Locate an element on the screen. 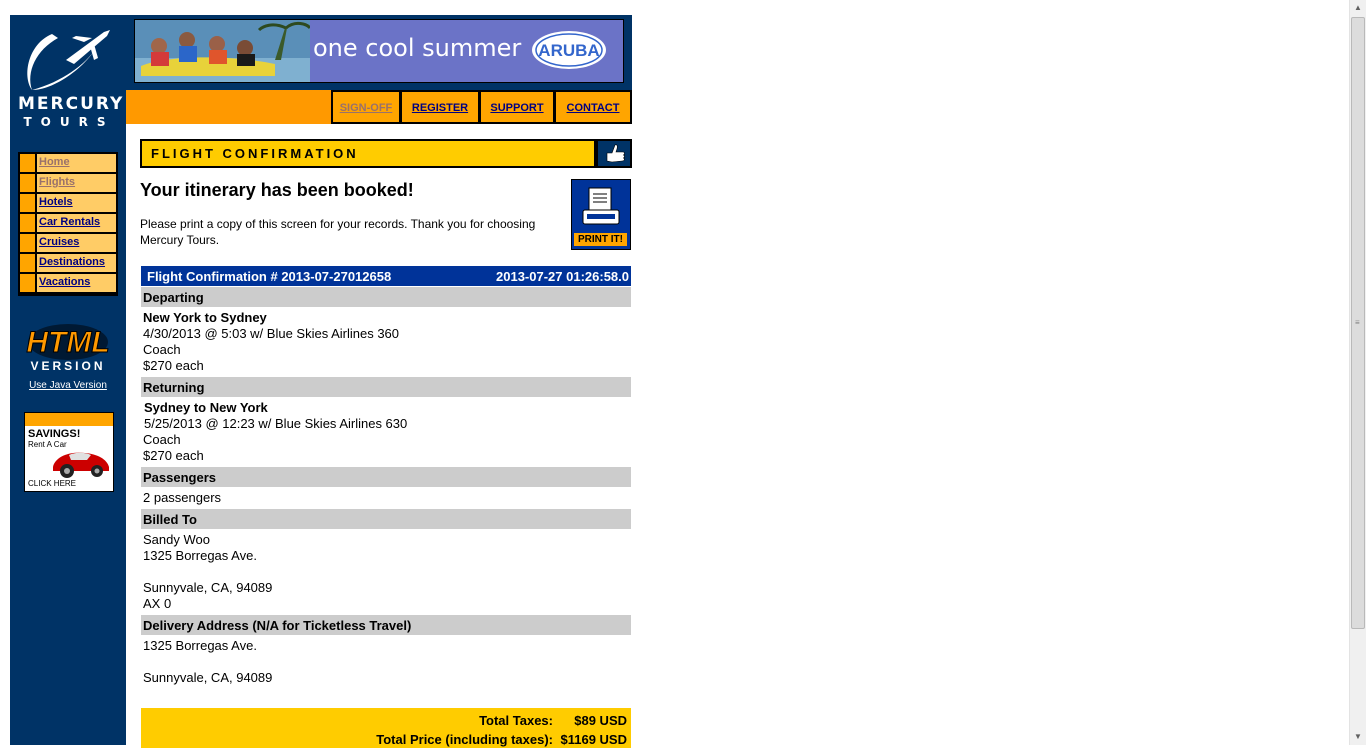  sidebar-item-hotels: Hotels is located at coordinates (68, 203).